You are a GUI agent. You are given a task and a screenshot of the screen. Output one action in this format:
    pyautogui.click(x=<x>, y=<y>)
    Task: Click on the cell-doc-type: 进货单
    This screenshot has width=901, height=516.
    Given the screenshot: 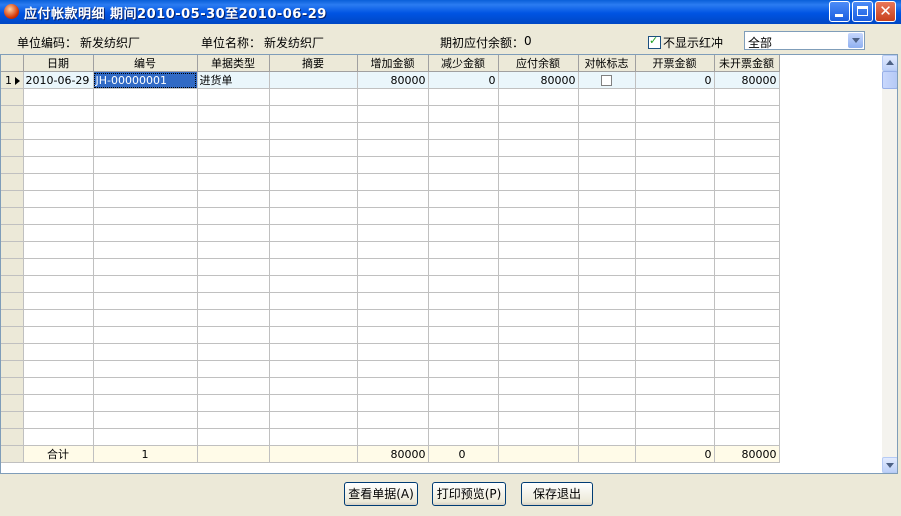 What is the action you would take?
    pyautogui.click(x=233, y=80)
    